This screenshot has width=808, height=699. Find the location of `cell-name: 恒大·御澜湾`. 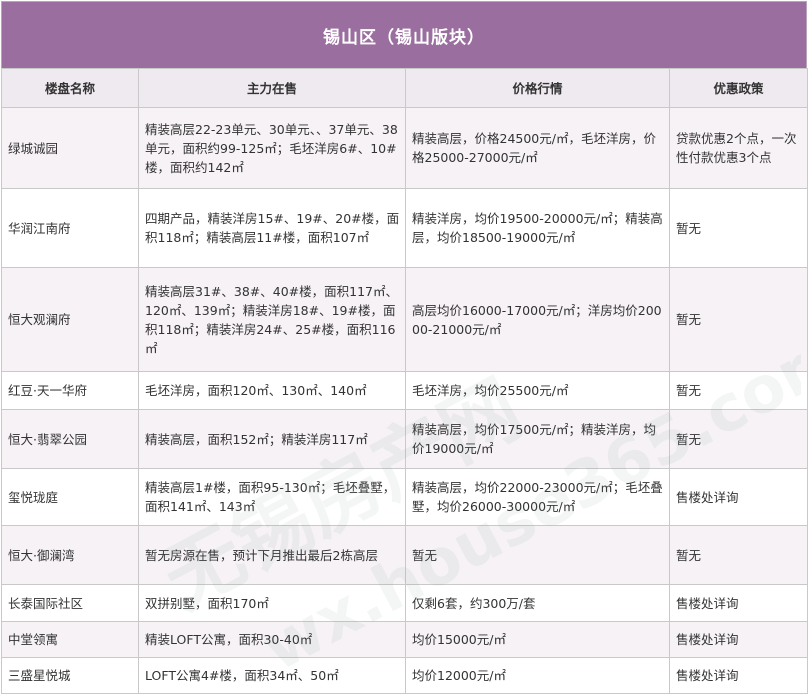

cell-name: 恒大·御澜湾 is located at coordinates (70, 555).